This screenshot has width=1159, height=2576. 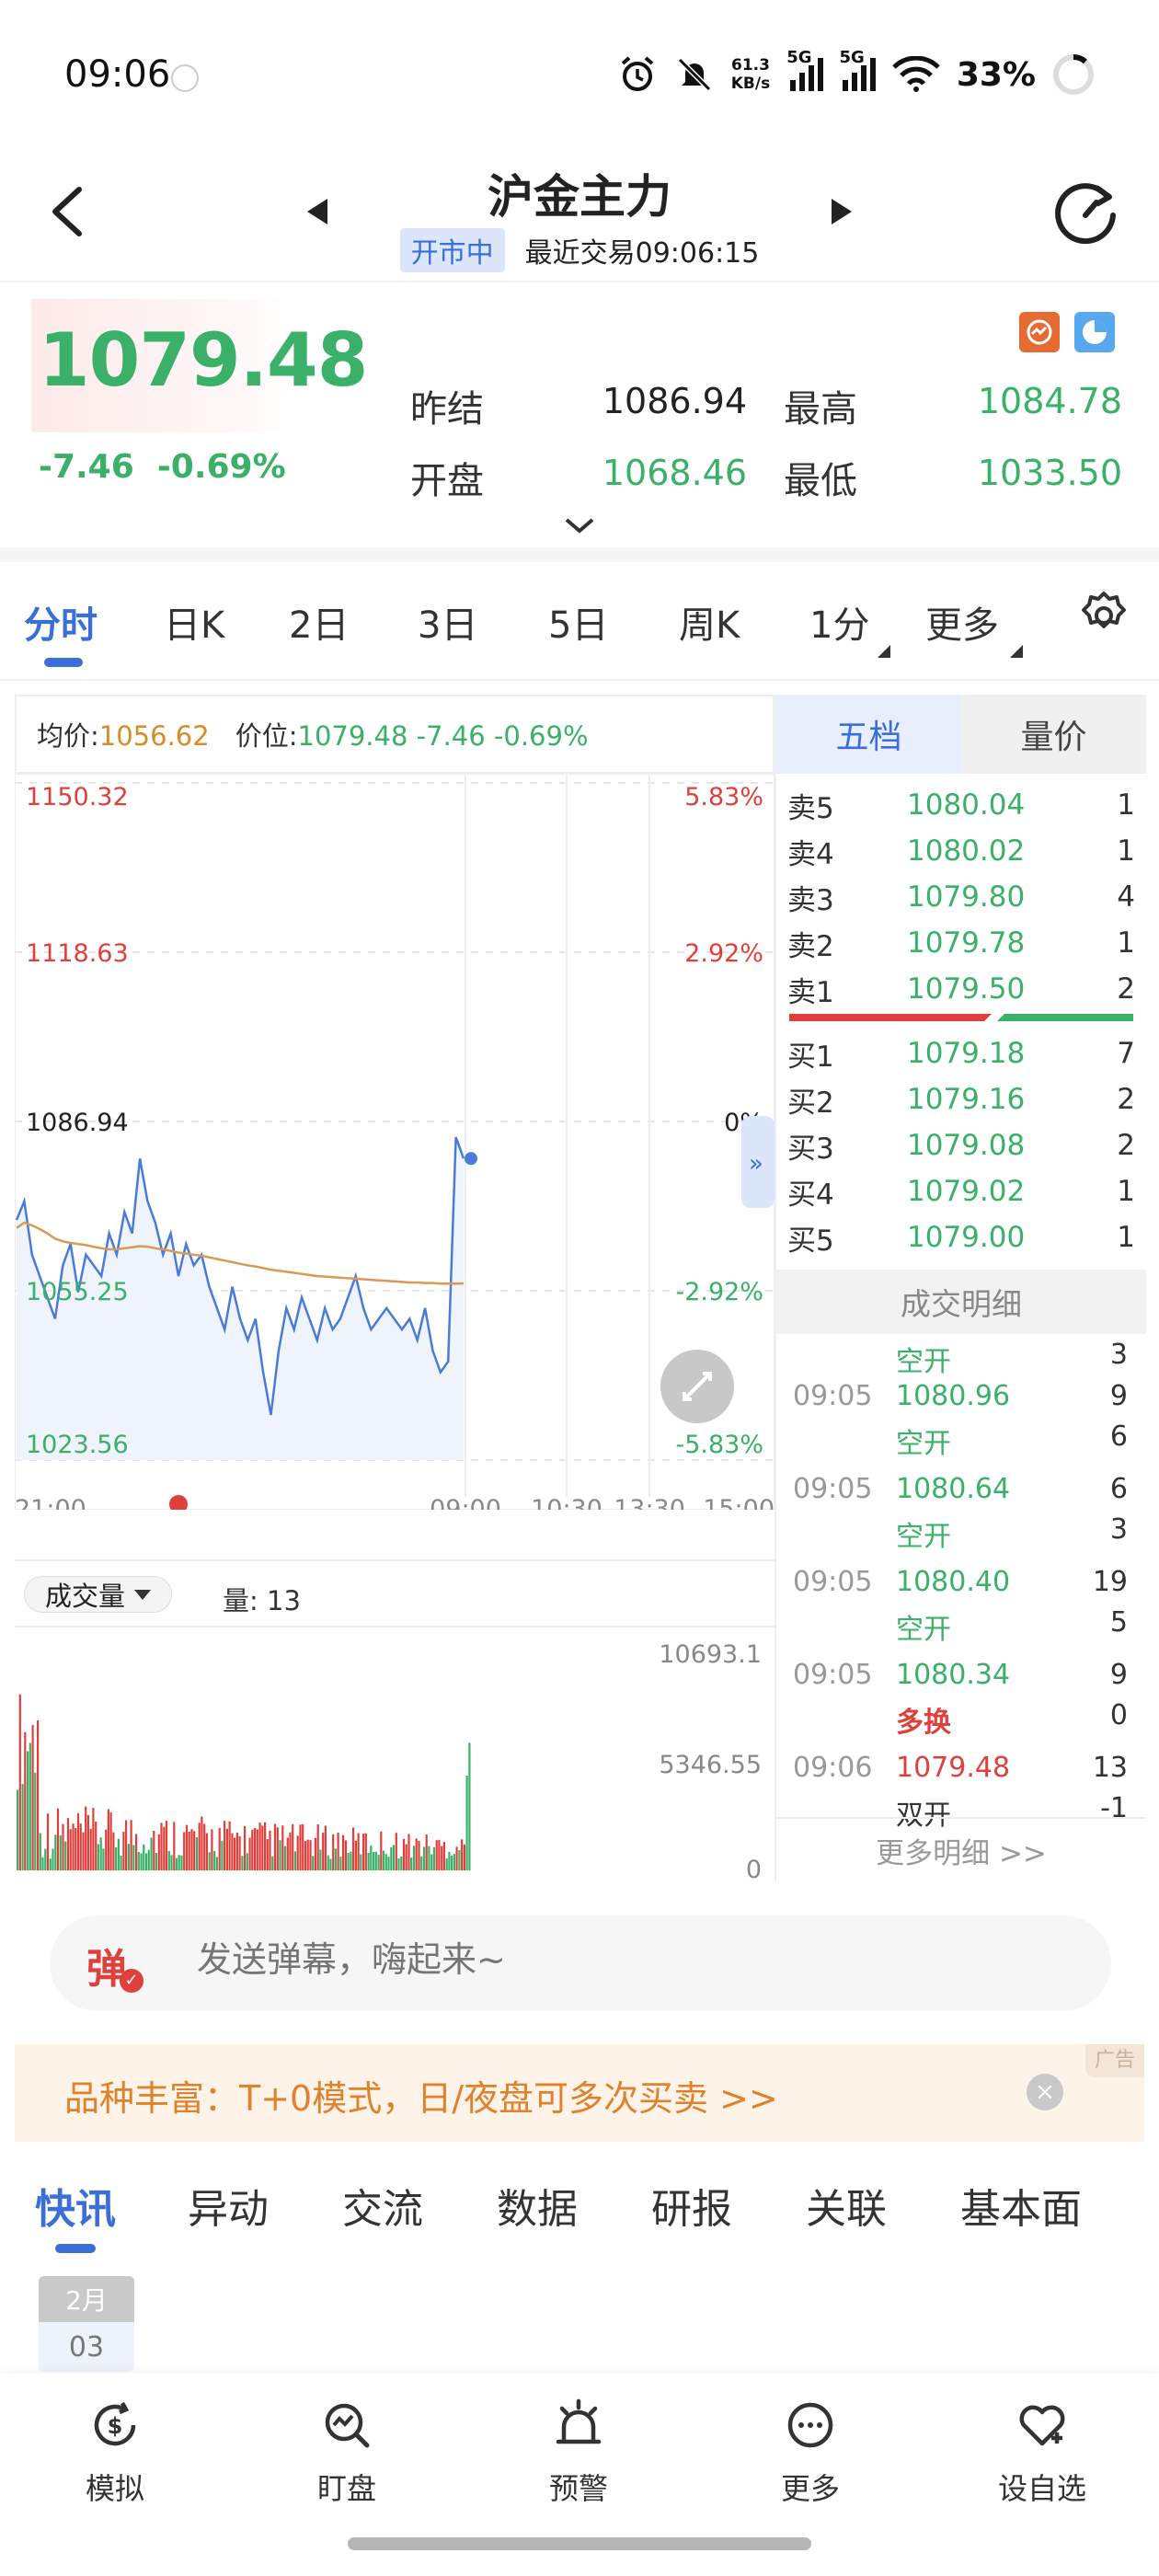 I want to click on ask-row: 卖5 1080.04 1, so click(x=961, y=805).